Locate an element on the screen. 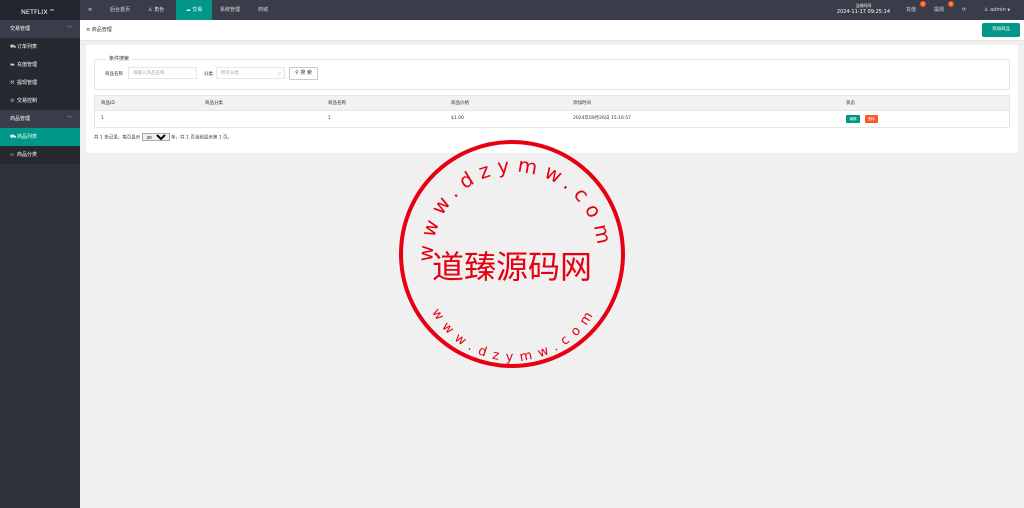 Image resolution: width=1024 pixels, height=508 pixels. category-label: 分类 is located at coordinates (208, 74).